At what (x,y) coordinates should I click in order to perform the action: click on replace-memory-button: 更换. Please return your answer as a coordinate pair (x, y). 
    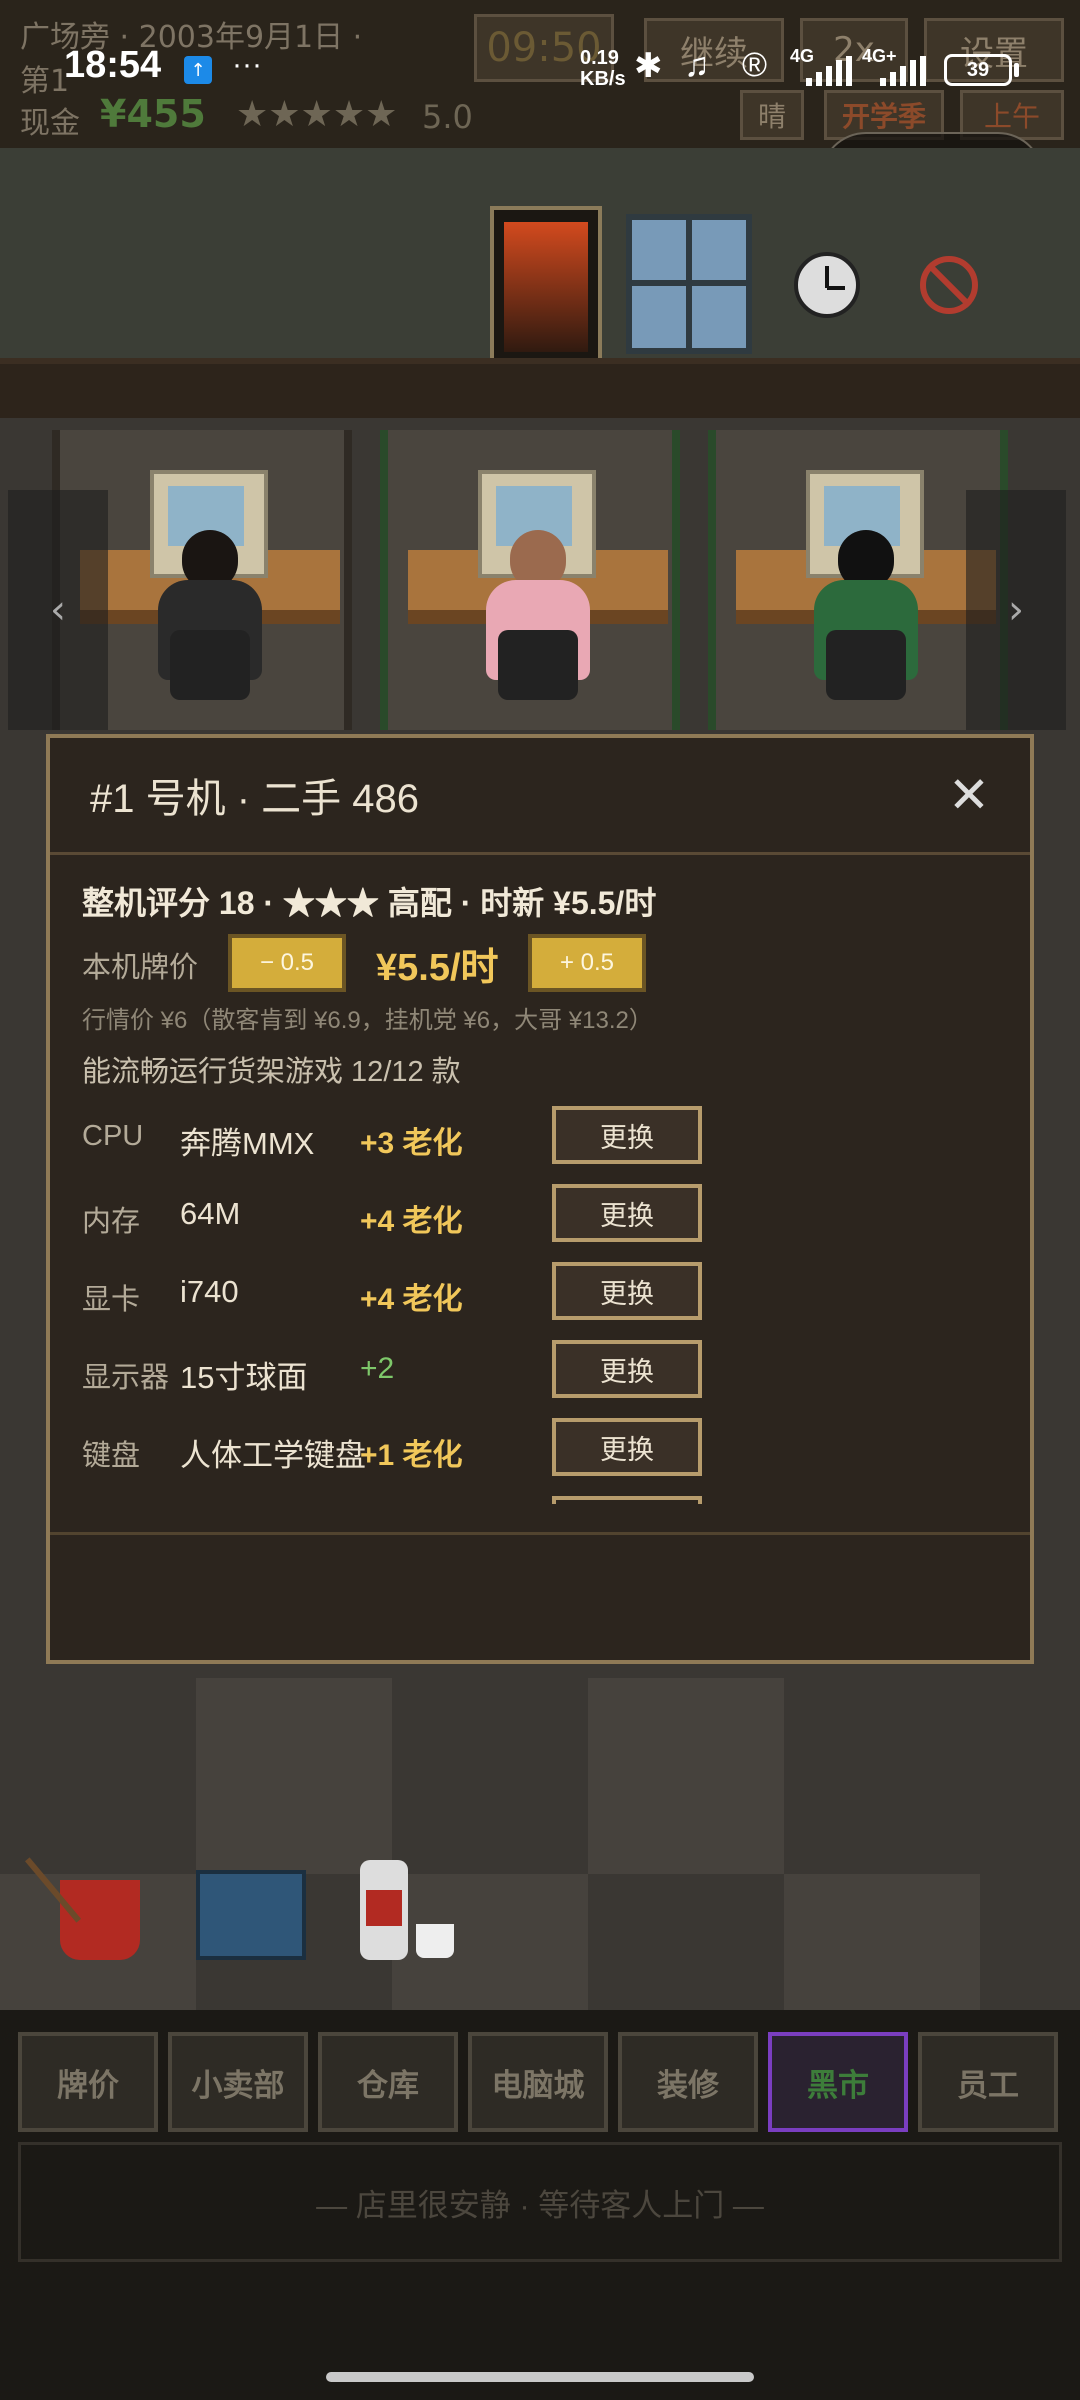
    Looking at the image, I should click on (627, 1213).